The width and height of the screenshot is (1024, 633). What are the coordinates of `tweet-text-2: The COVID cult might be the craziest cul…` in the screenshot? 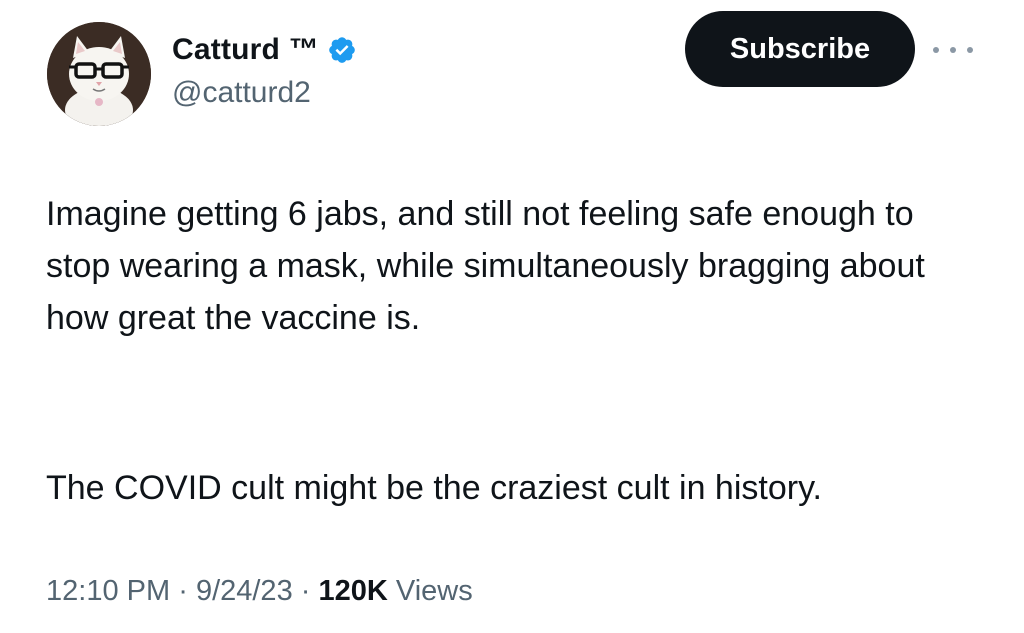 It's located at (526, 488).